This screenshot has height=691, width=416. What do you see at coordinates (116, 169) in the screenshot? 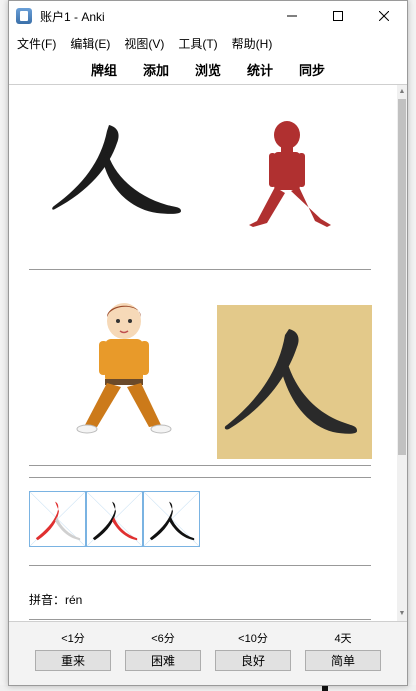
I see `character-glyph-image` at bounding box center [116, 169].